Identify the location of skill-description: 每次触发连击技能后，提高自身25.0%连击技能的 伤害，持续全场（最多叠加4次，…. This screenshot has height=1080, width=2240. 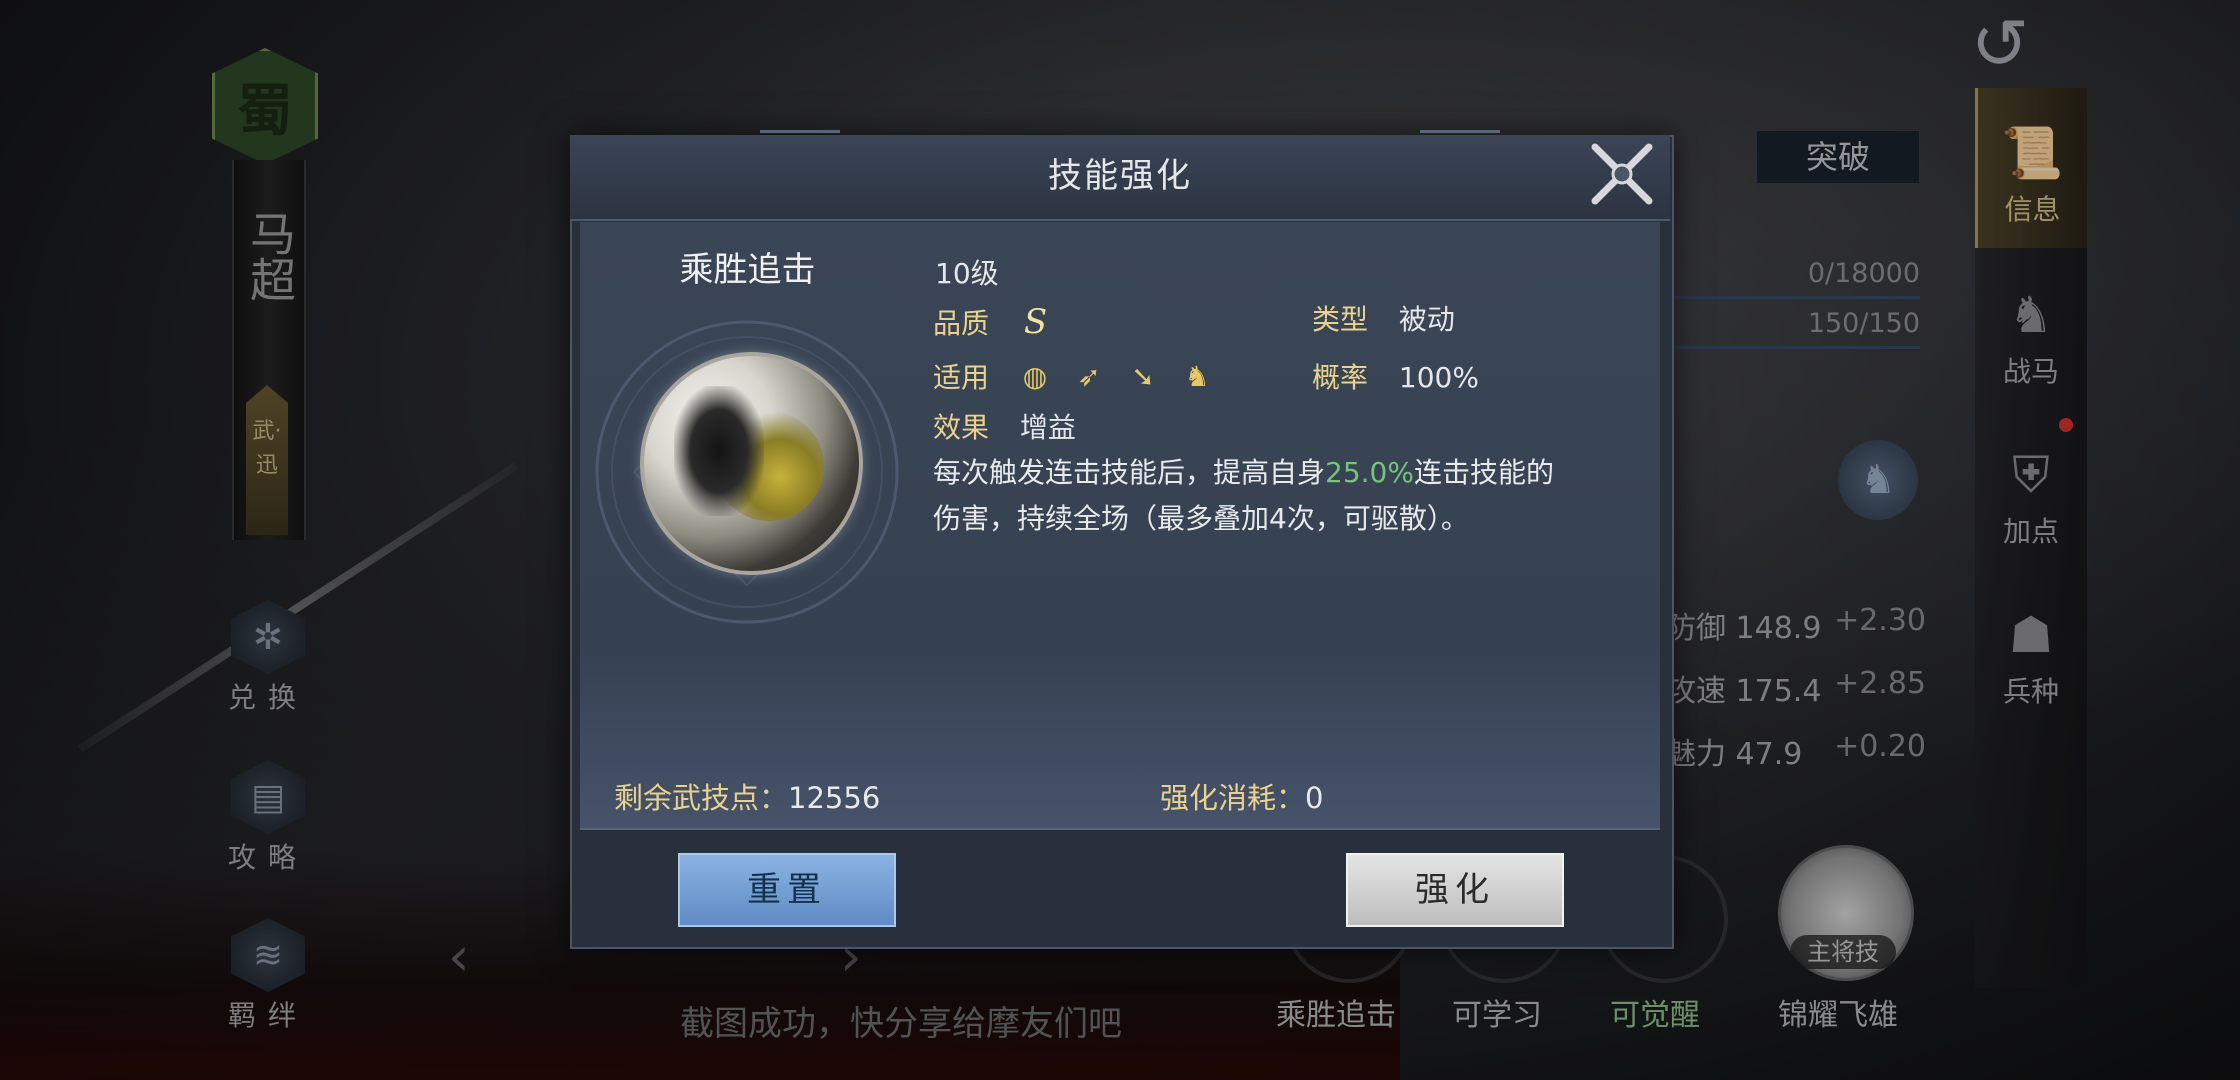
(1283, 496).